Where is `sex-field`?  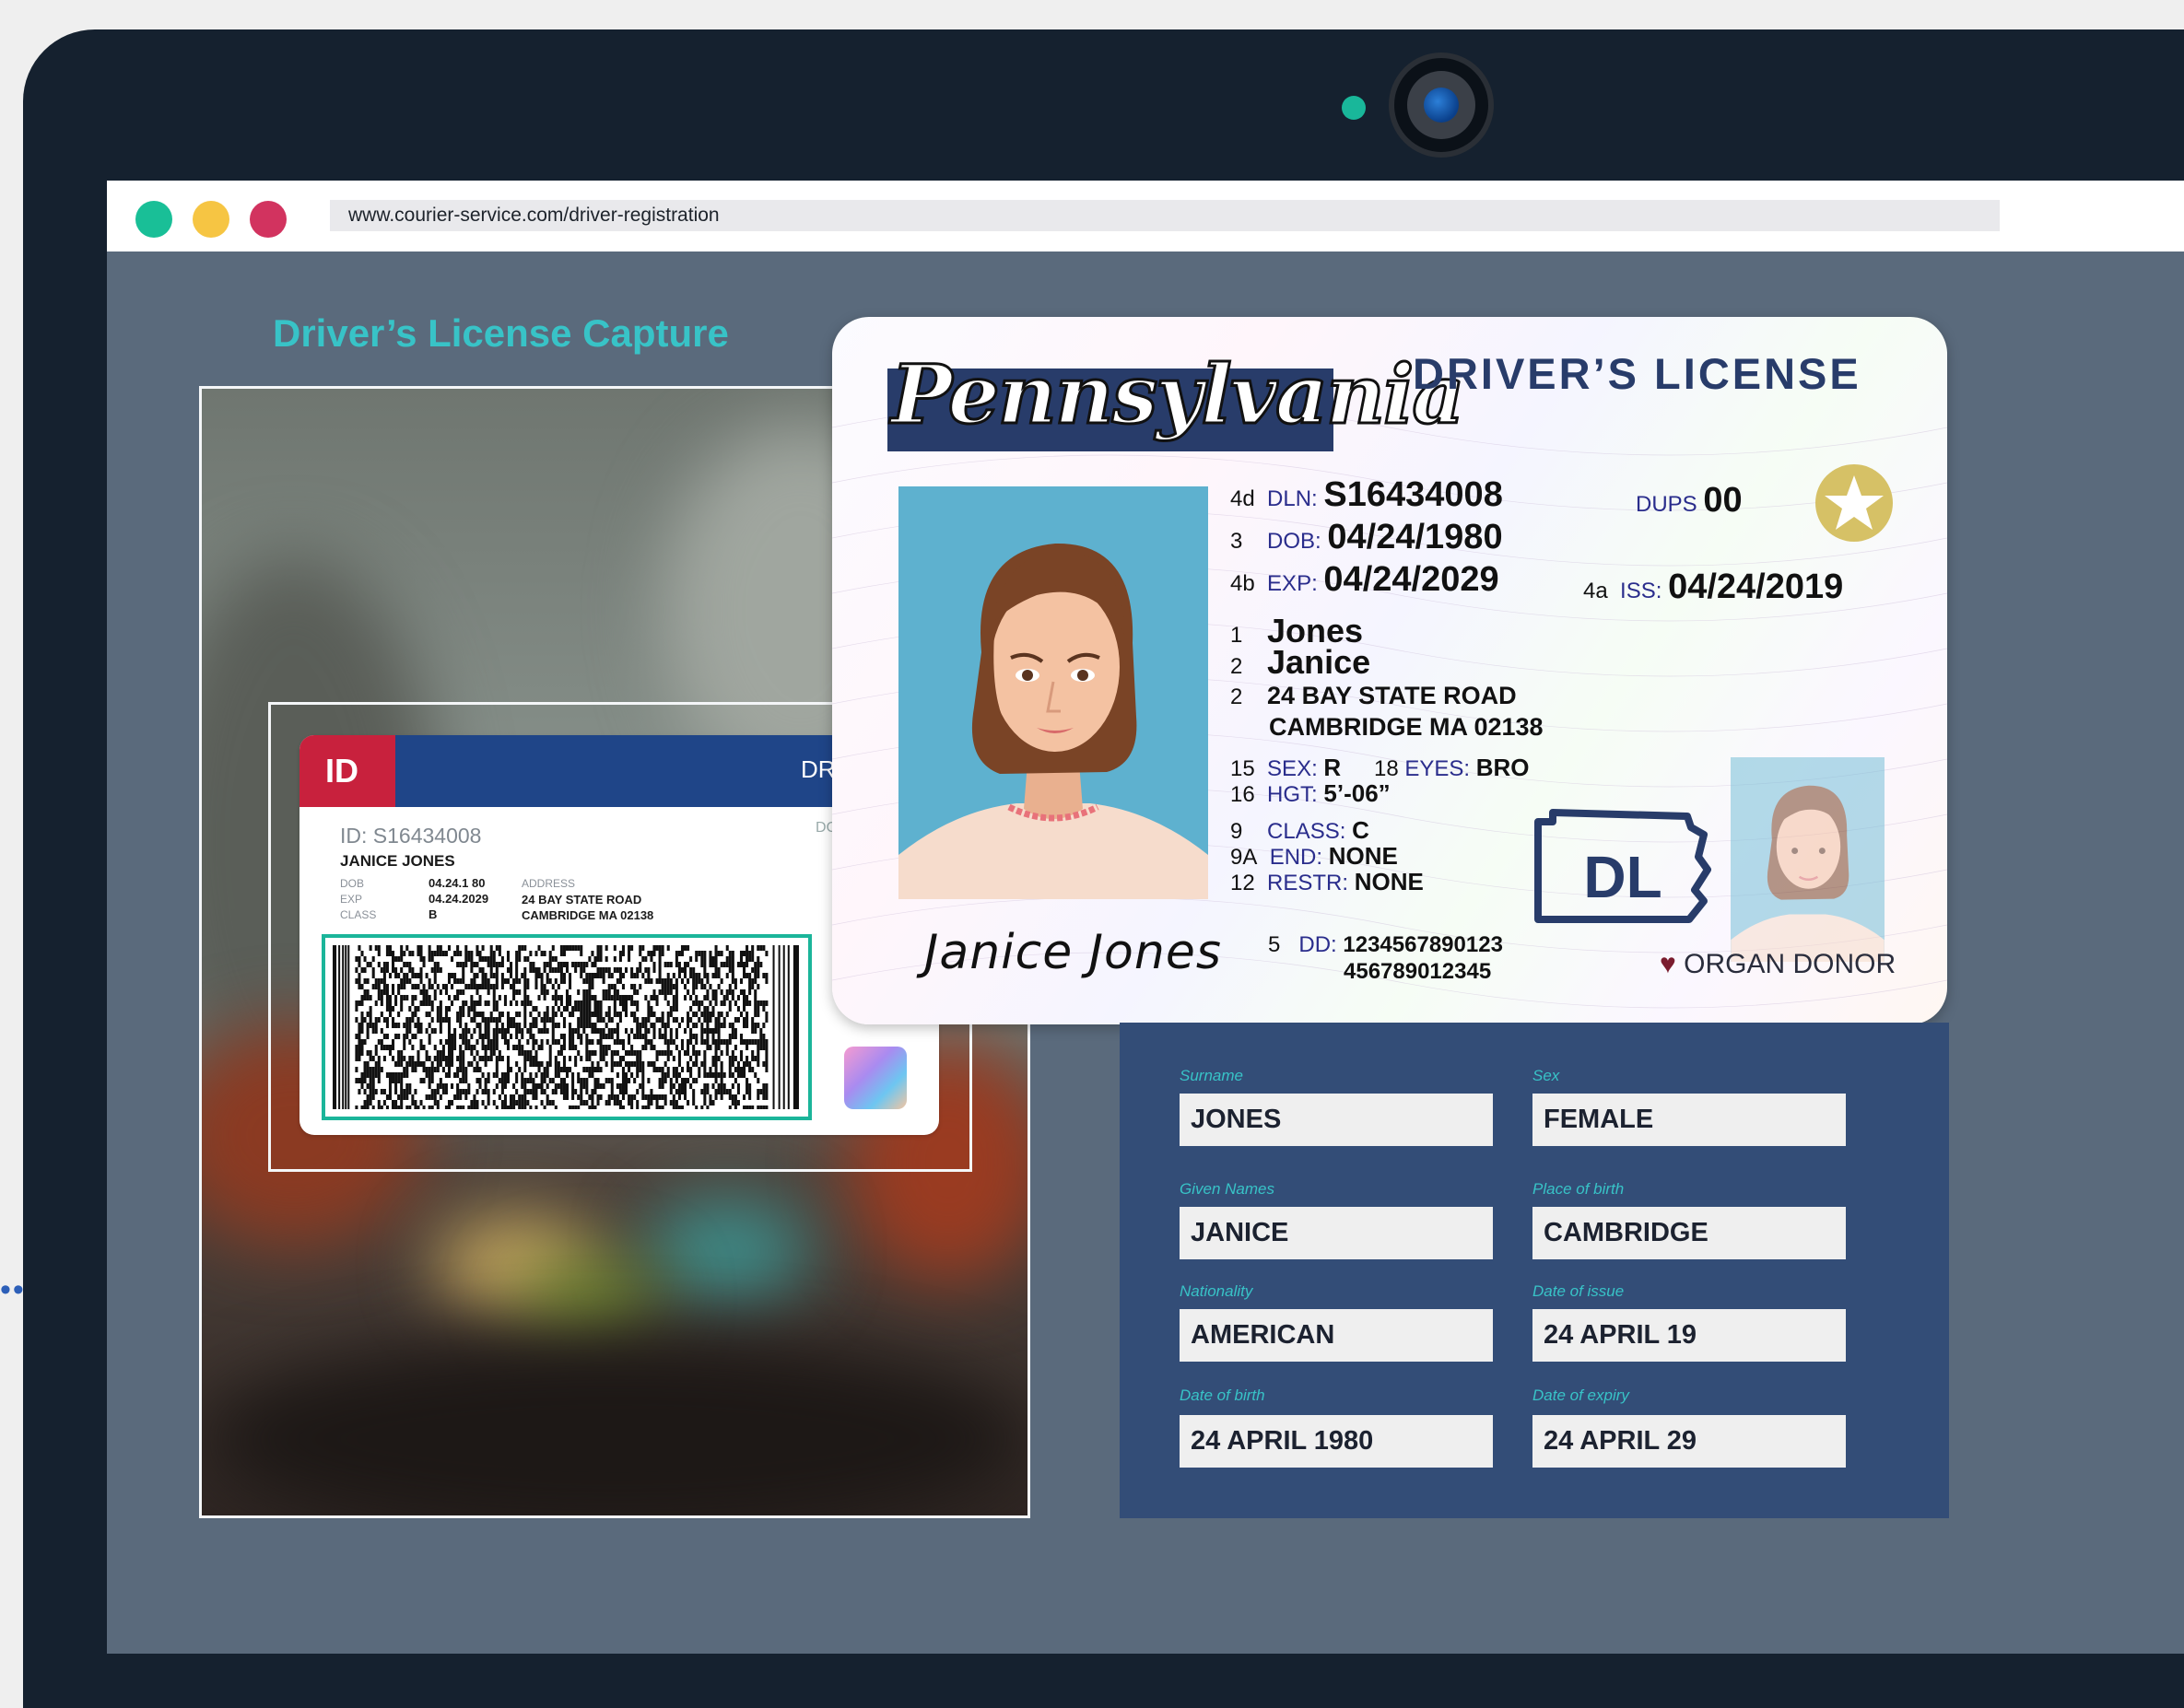 sex-field is located at coordinates (1689, 1120).